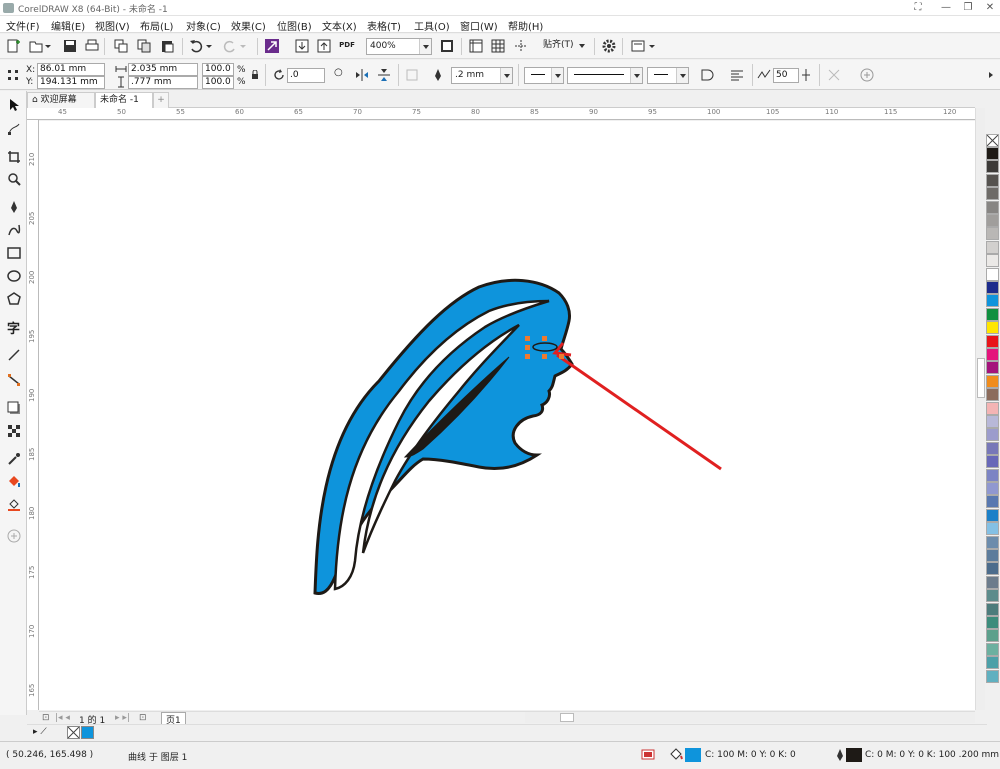 The width and height of the screenshot is (1000, 769). I want to click on close-button: ✕, so click(990, 7).